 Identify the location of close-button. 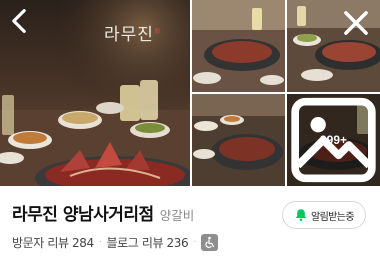
(356, 23).